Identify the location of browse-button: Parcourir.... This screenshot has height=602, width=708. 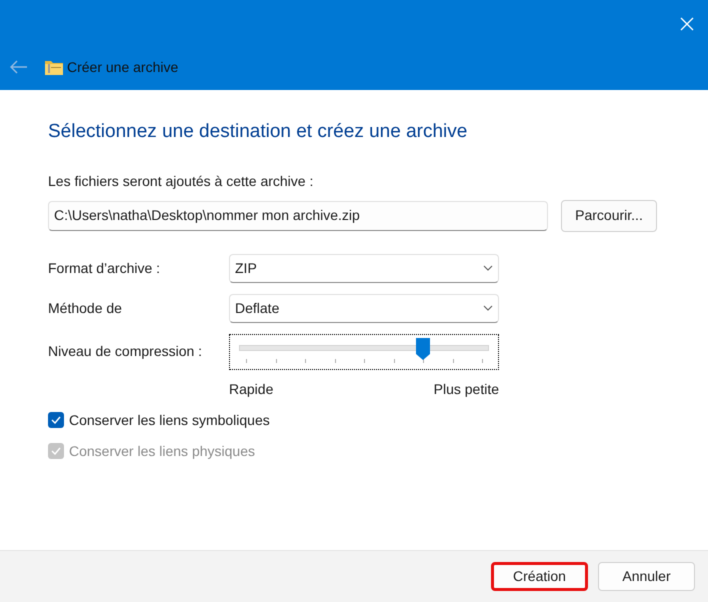
(609, 216).